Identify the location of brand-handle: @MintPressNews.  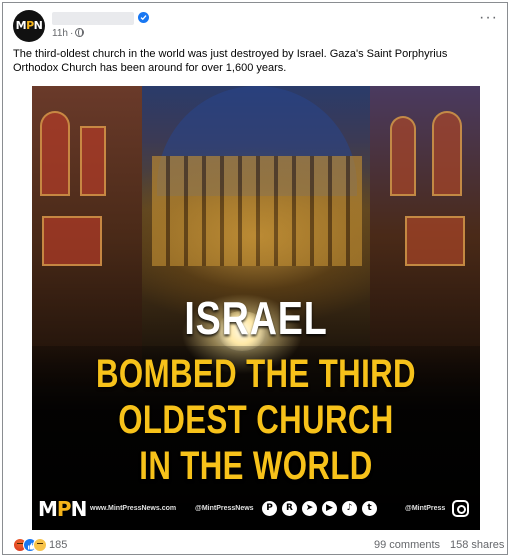
(224, 508).